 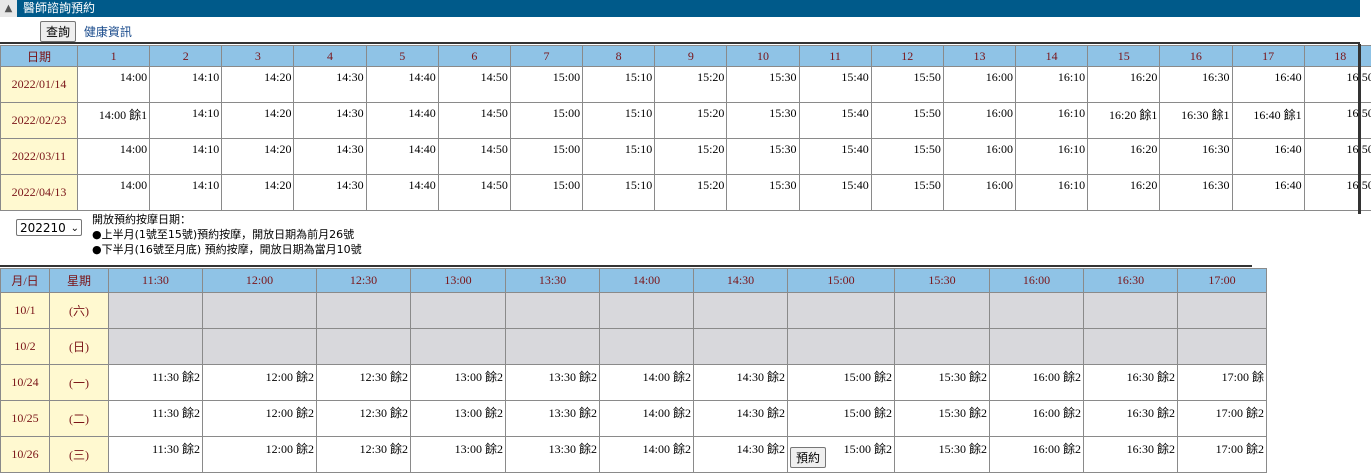 I want to click on time-slot: 16:40 餘1, so click(x=1268, y=121).